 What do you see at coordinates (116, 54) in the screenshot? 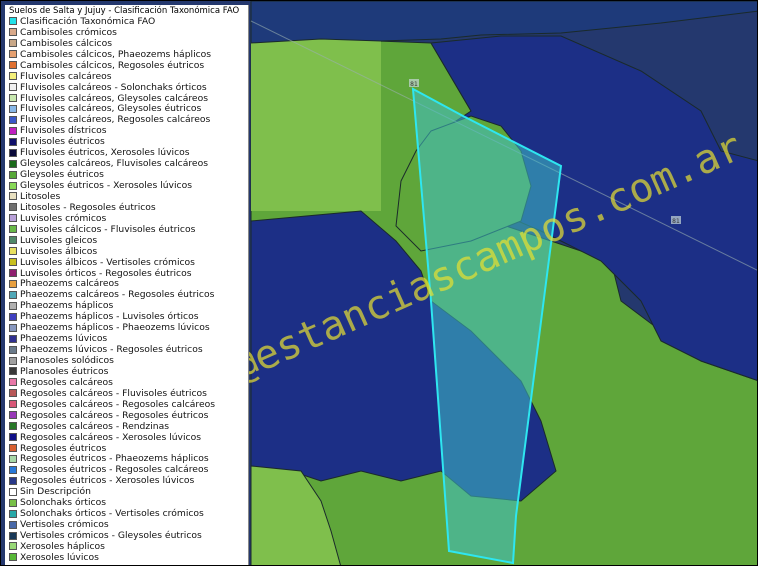
I see `legend-label: Cambisoles cálcicos, Phaeozems háplicos` at bounding box center [116, 54].